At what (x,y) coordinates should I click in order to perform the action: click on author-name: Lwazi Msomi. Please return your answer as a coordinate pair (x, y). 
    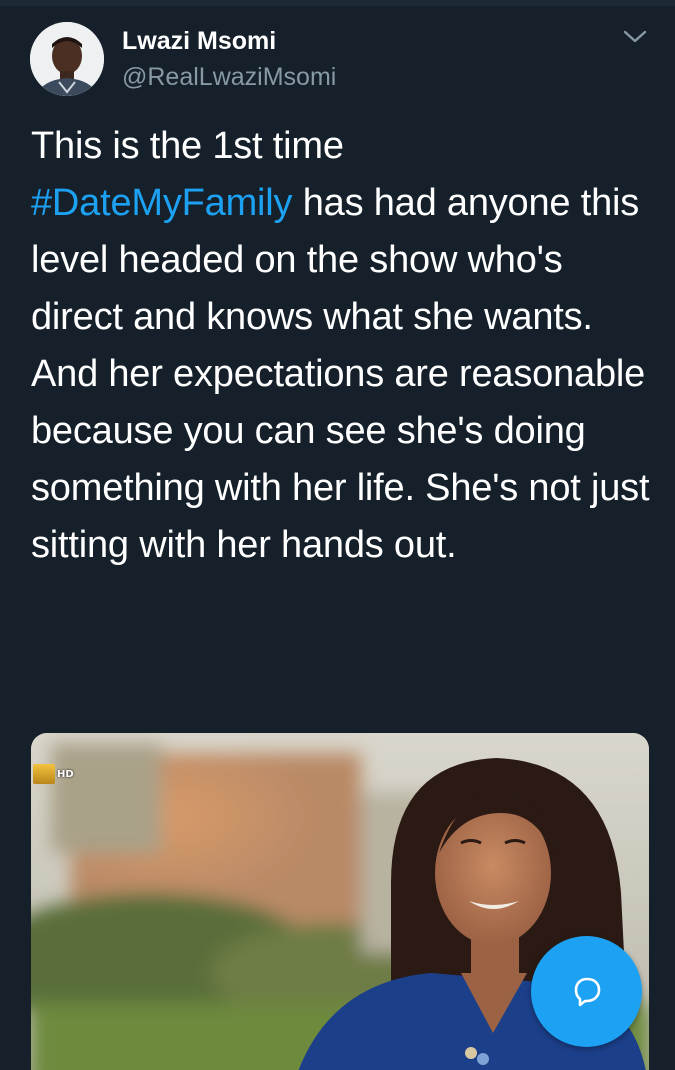
    Looking at the image, I should click on (199, 41).